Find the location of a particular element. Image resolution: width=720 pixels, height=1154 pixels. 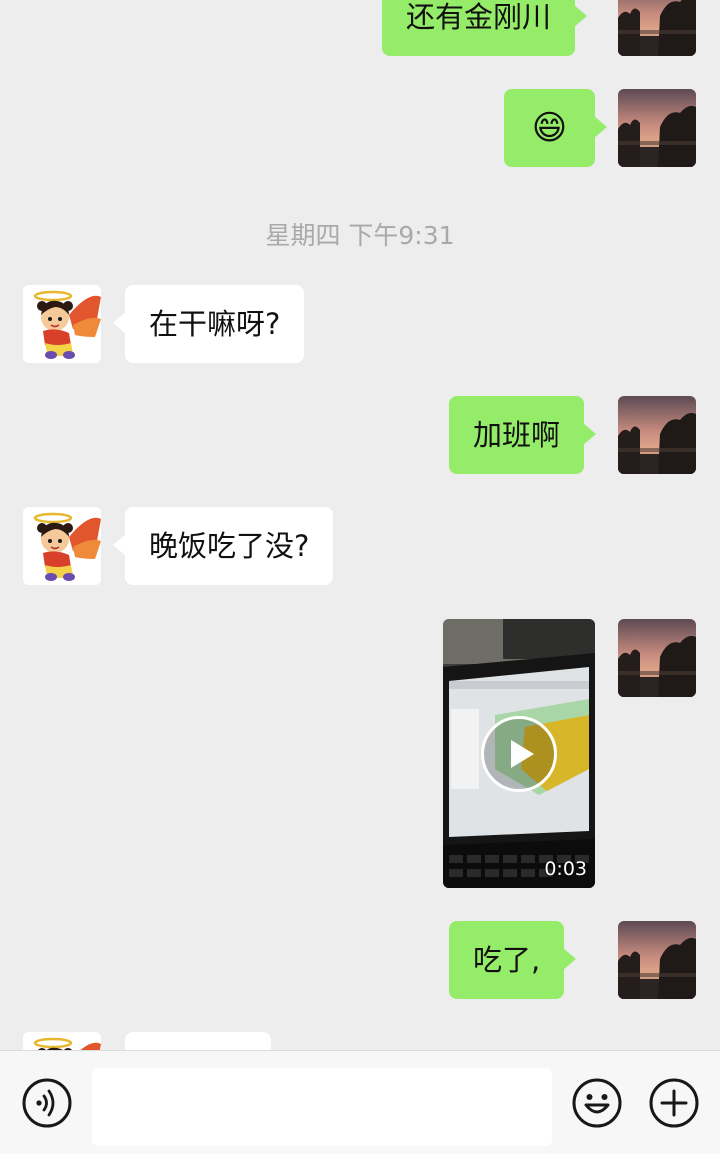

message-input is located at coordinates (322, 1107).